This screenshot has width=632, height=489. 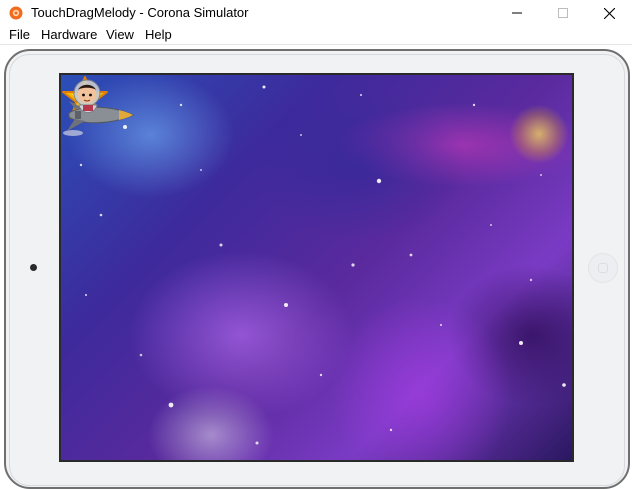 I want to click on window-title: TouchDragMelody - Corona Simulator, so click(x=140, y=12).